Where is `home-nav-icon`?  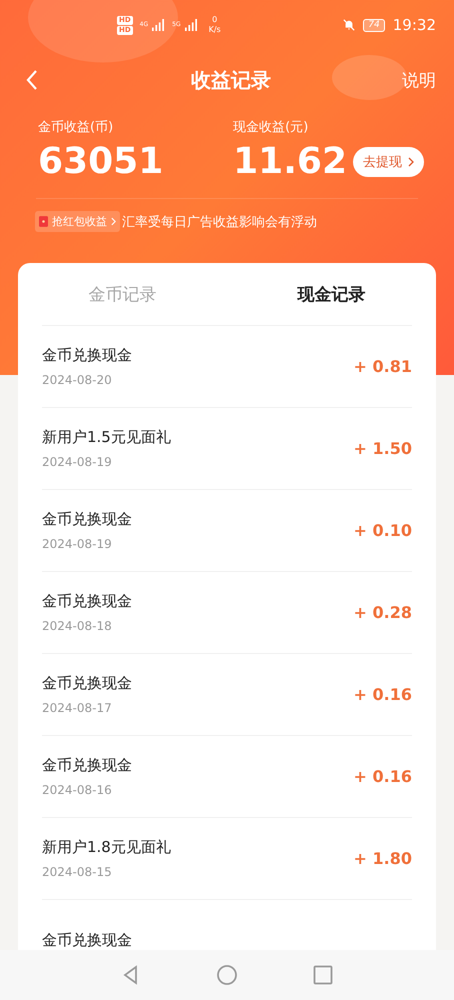
home-nav-icon is located at coordinates (227, 975).